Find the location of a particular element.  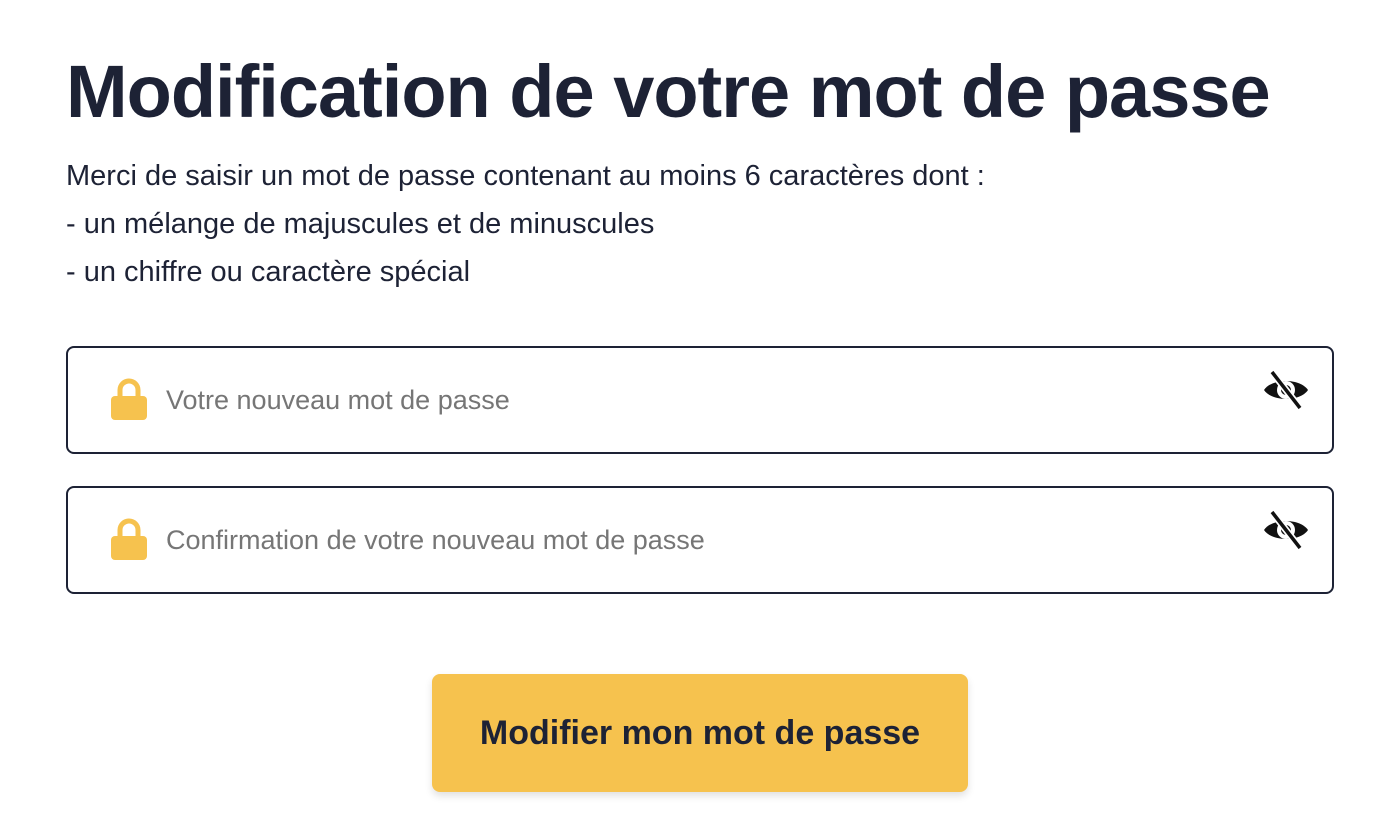

instruction-line: - un chiffre ou caractère spécial is located at coordinates (268, 272).